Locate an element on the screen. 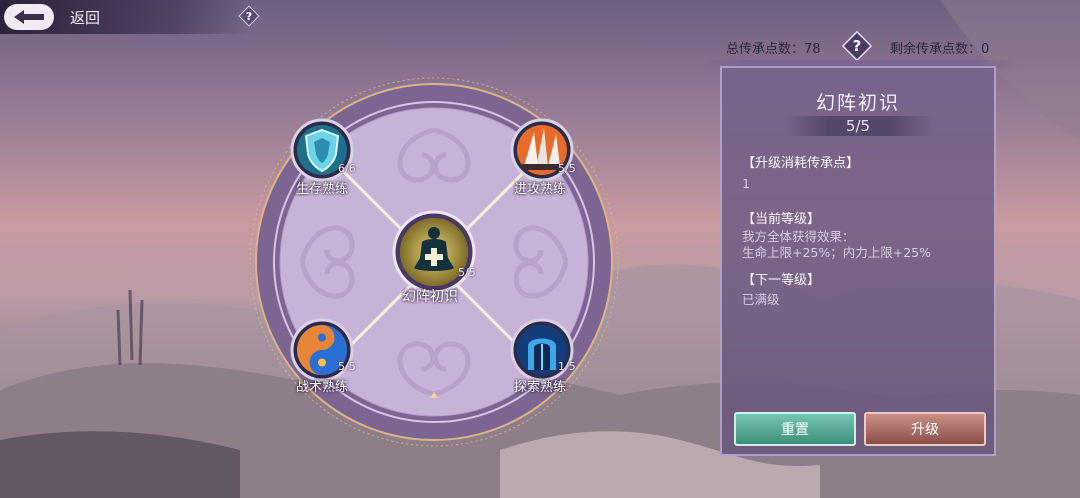 The width and height of the screenshot is (1080, 498). total-points: 总传承点数：78 is located at coordinates (773, 49).